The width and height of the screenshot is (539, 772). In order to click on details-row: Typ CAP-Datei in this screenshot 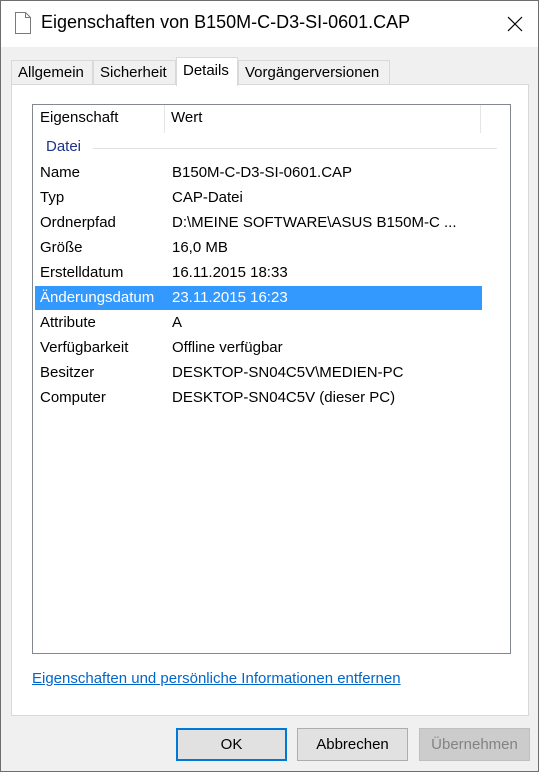, I will do `click(258, 198)`.